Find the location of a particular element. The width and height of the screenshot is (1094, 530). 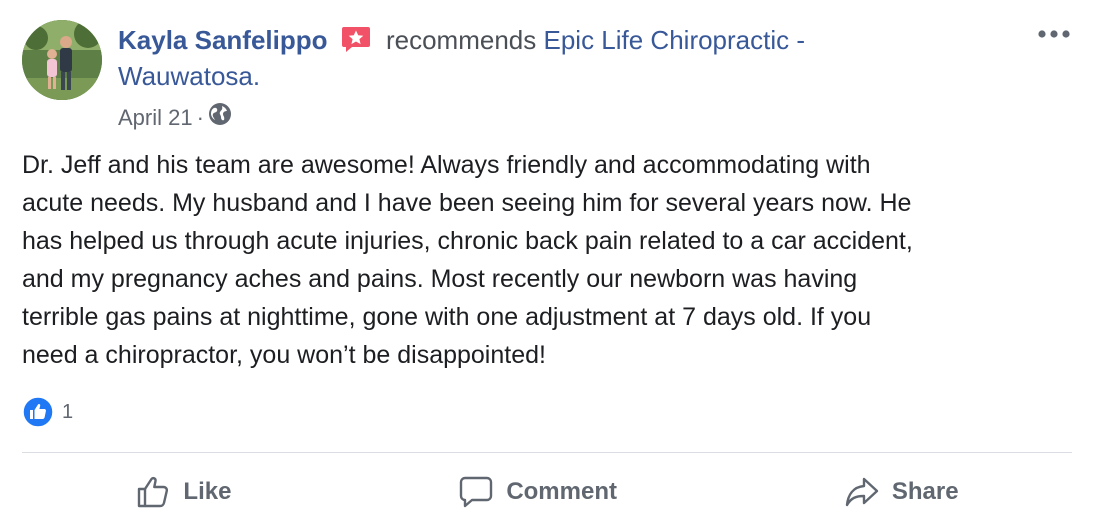

author-name: Kayla Sanfelippo is located at coordinates (223, 40).